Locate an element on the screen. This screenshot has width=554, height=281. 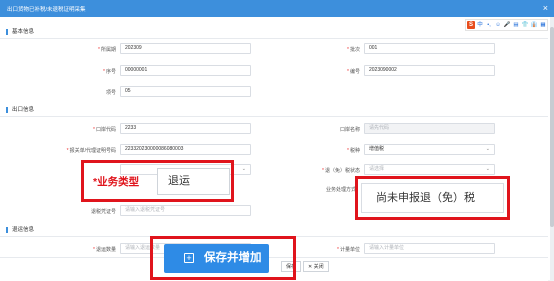
cert-field: 请输入退税凭证号 is located at coordinates (185, 210).